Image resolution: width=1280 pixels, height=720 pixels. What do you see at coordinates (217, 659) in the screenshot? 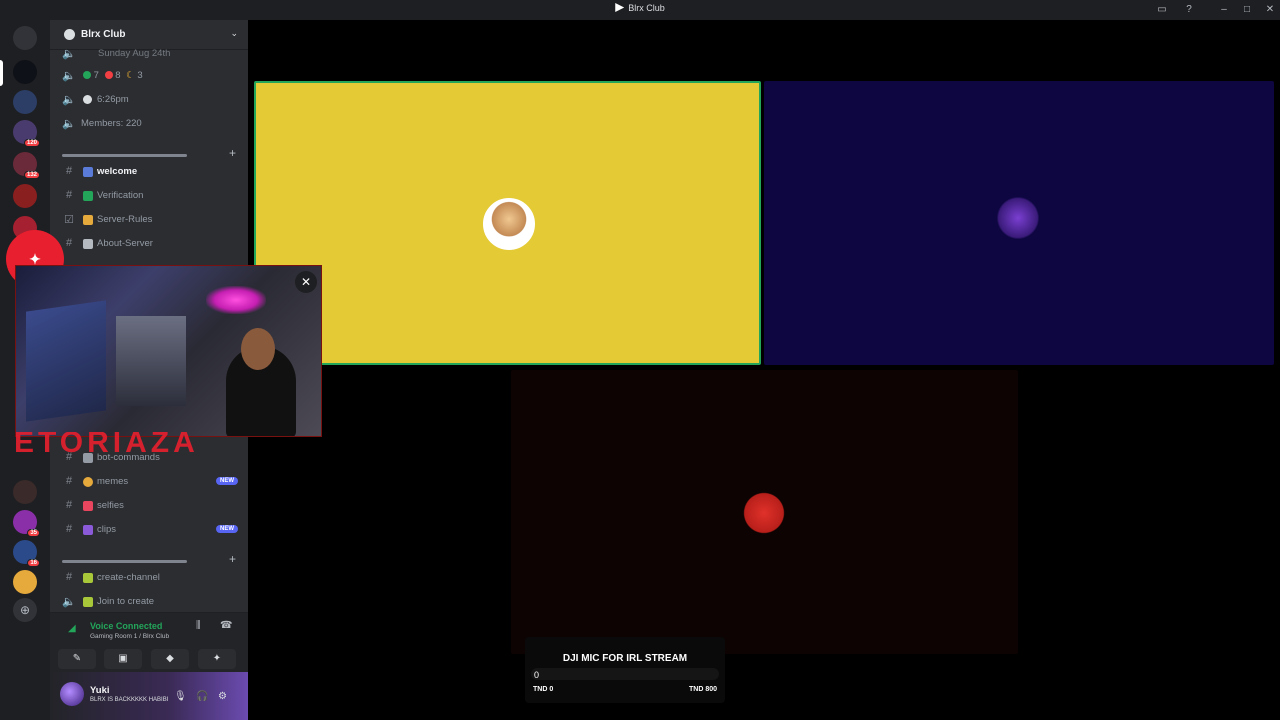
I see `soundboard-button: ✦` at bounding box center [217, 659].